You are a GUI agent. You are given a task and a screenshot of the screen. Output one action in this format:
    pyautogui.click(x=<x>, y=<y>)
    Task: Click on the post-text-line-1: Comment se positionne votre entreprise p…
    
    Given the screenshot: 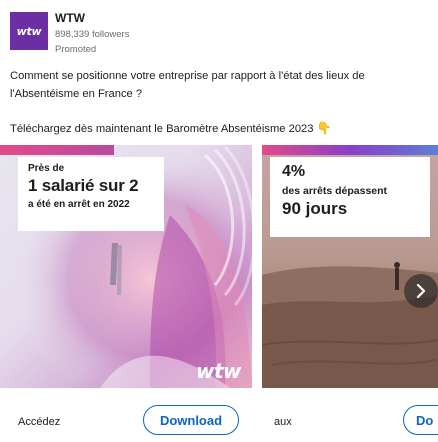 What is the action you would take?
    pyautogui.click(x=187, y=76)
    